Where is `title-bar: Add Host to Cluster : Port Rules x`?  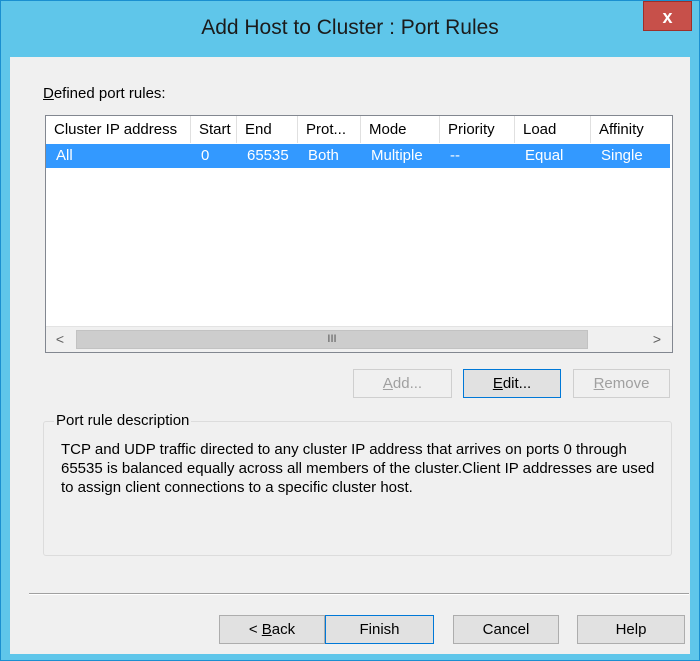
title-bar: Add Host to Cluster : Port Rules x is located at coordinates (350, 29).